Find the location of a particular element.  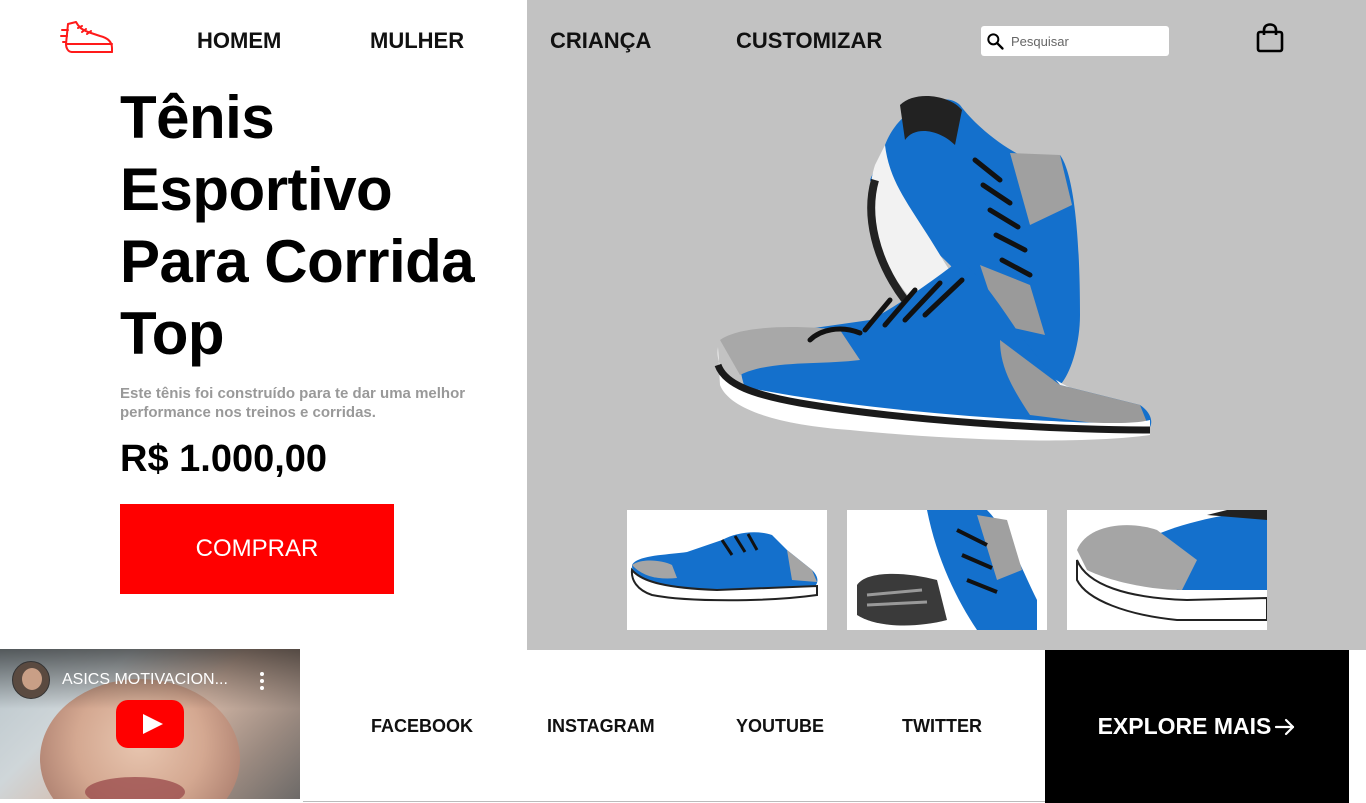

product-price: R$ 1.000,00 is located at coordinates (224, 459).